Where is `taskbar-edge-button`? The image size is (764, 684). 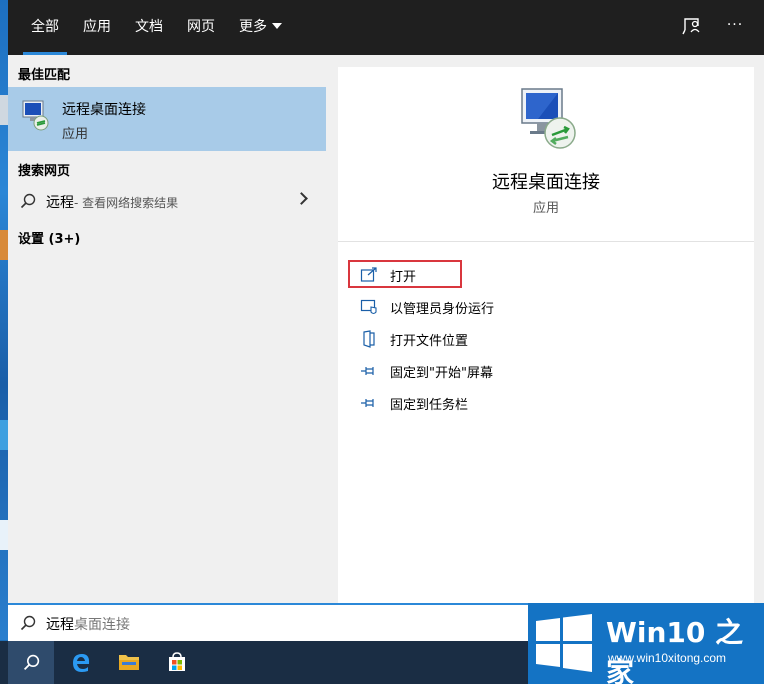
taskbar-edge-button is located at coordinates (81, 662).